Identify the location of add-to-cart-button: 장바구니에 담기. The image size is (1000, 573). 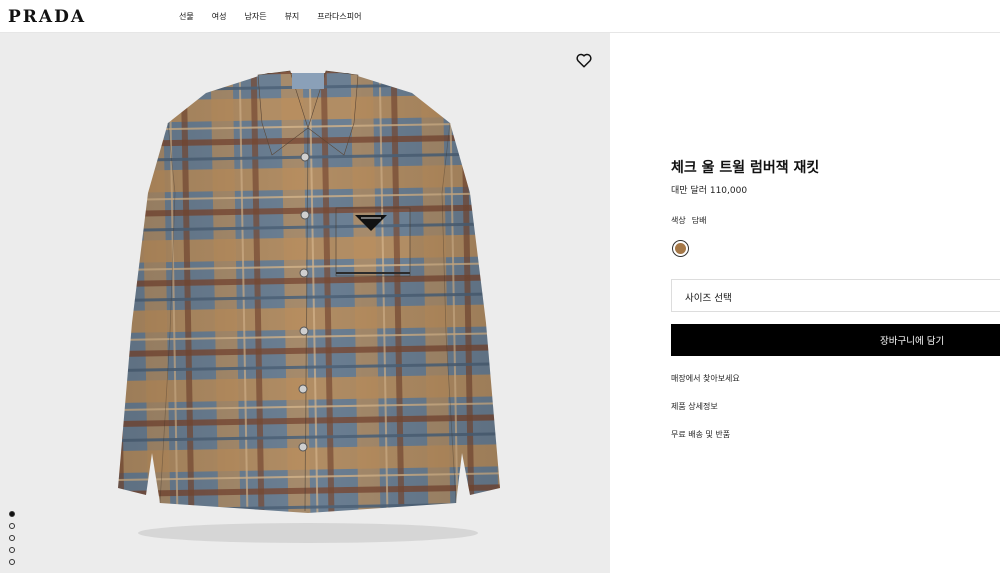
(835, 340).